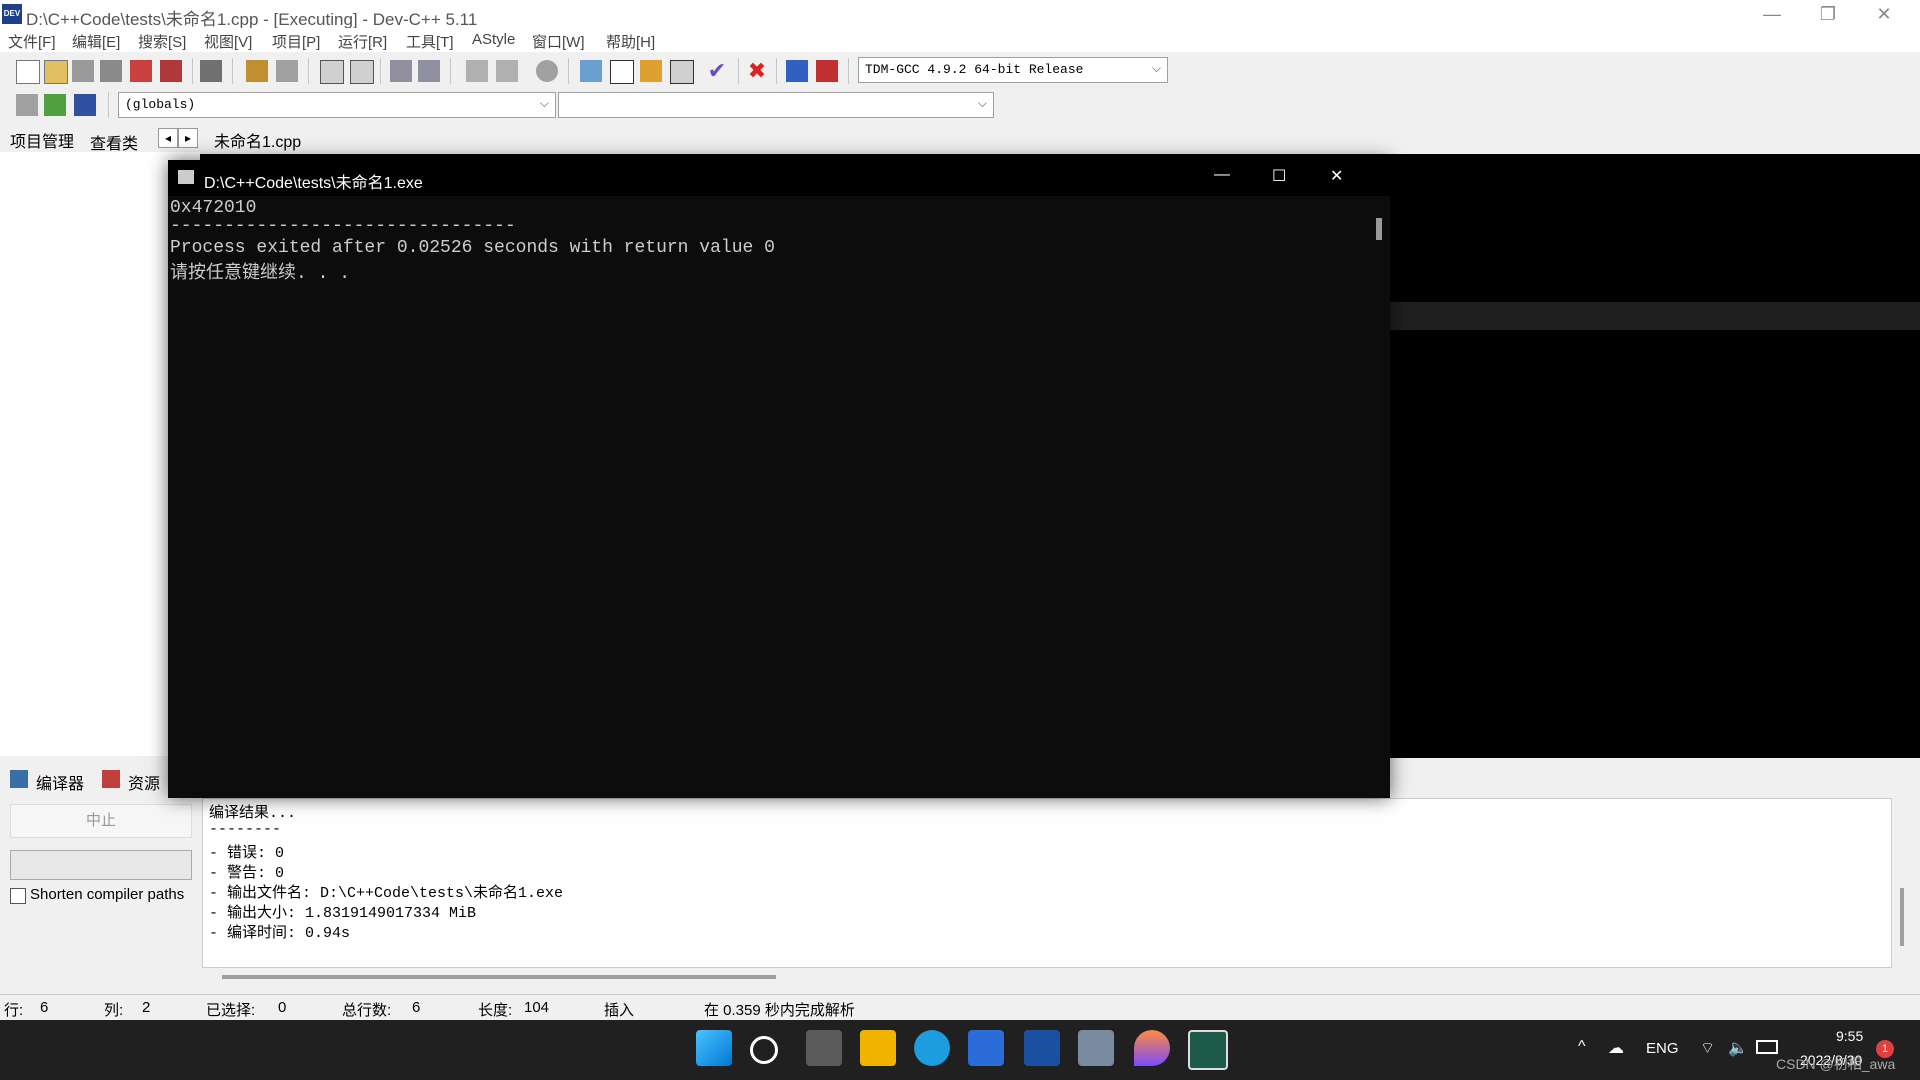  I want to click on menu-astyle: AStyle, so click(493, 39).